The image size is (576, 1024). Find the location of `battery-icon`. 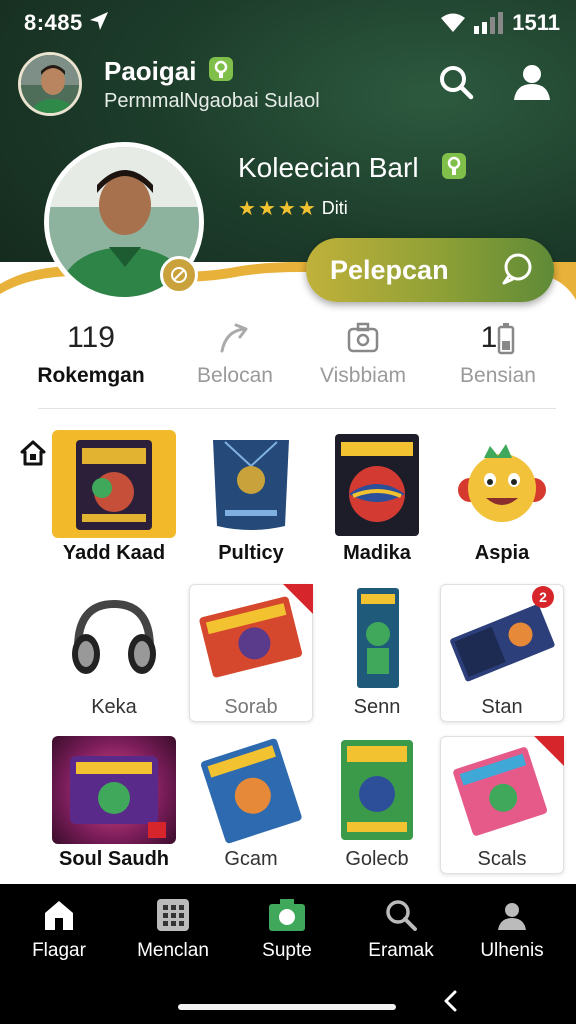

battery-icon is located at coordinates (506, 339).